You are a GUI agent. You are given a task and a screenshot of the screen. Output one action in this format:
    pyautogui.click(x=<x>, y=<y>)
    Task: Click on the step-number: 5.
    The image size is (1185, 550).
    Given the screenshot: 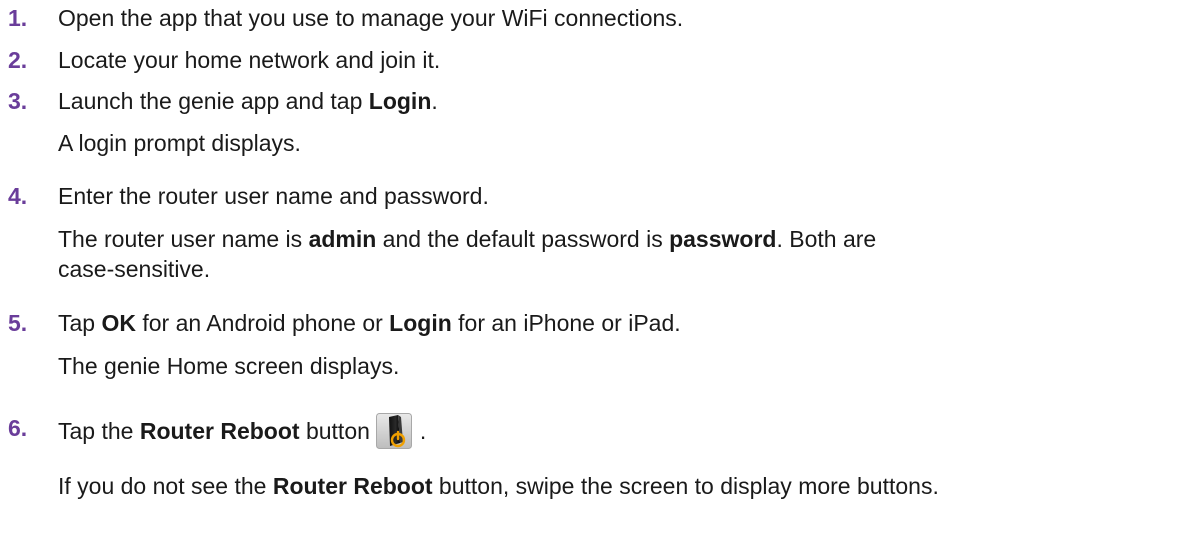 What is the action you would take?
    pyautogui.click(x=18, y=323)
    